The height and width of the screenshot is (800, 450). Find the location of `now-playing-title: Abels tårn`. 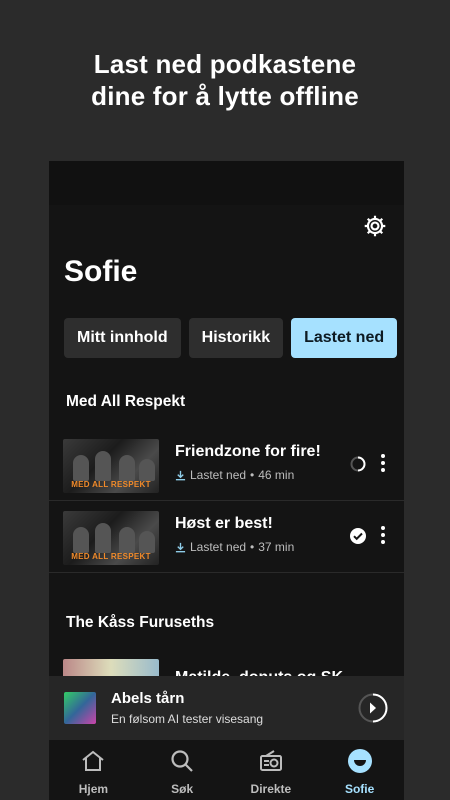

now-playing-title: Abels tårn is located at coordinates (148, 698).